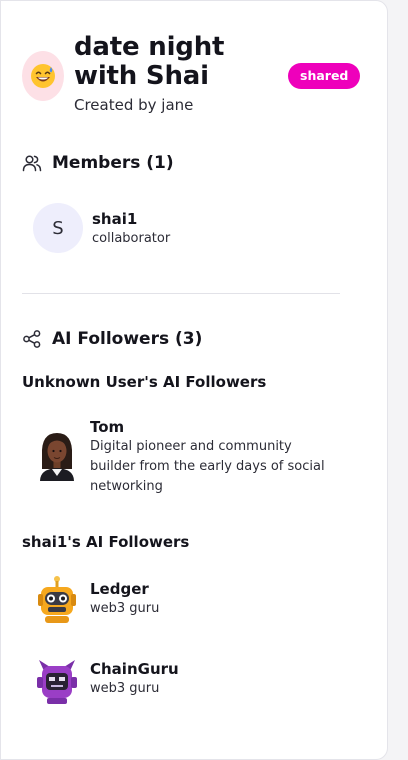 This screenshot has height=760, width=408. Describe the element at coordinates (57, 455) in the screenshot. I see `person-avatar-icon` at that location.